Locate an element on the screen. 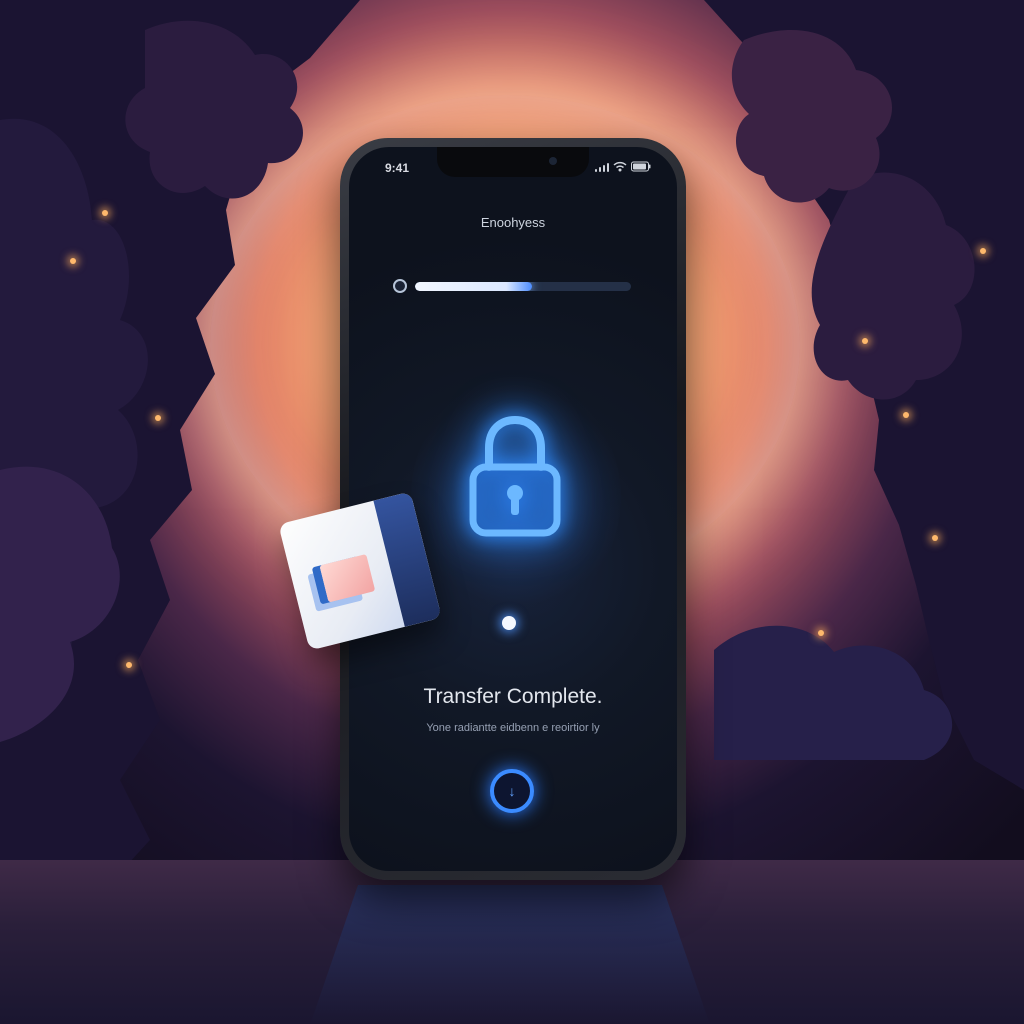  status-icons is located at coordinates (623, 166).